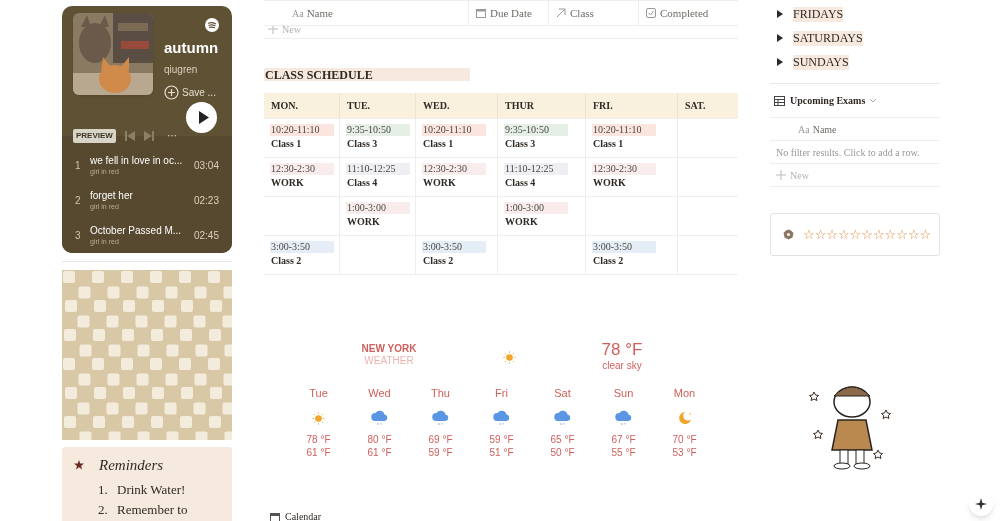 This screenshot has height=521, width=1005. I want to click on high-temperature: 65 °F, so click(562, 440).